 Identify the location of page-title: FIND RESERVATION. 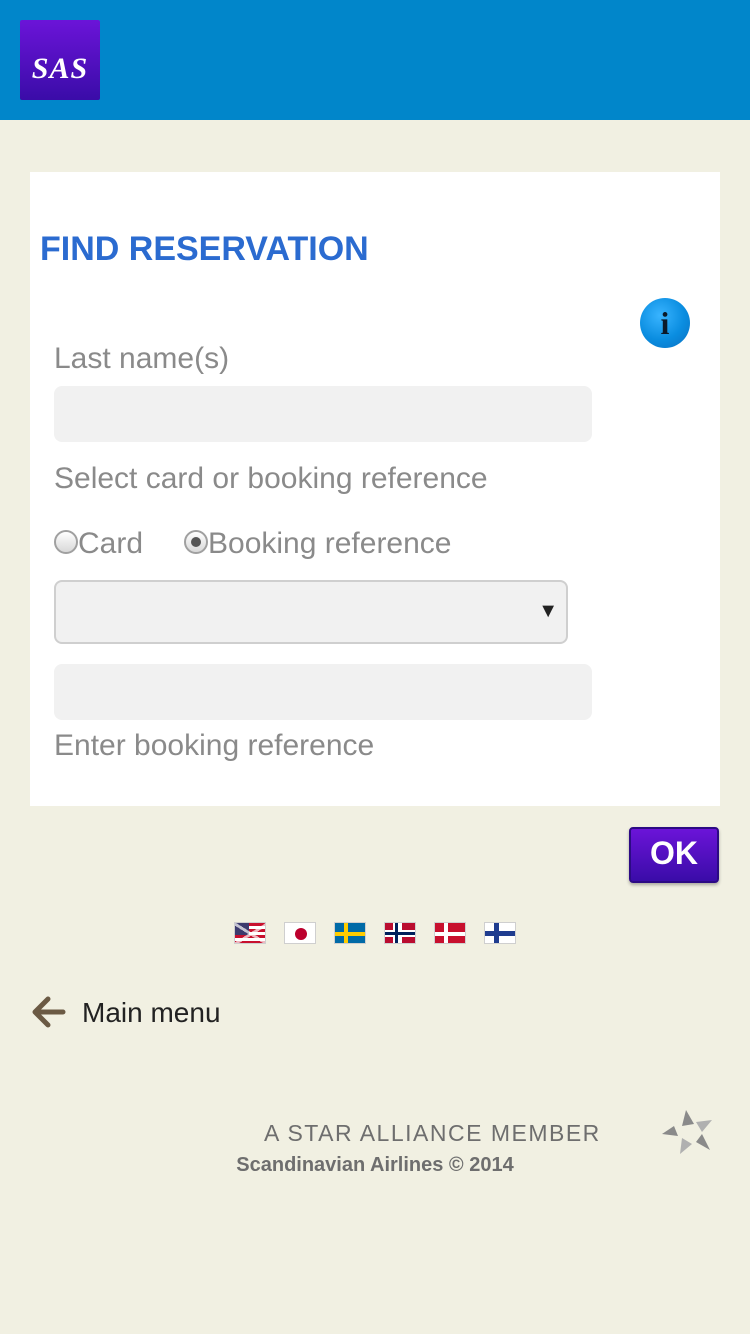
(204, 249).